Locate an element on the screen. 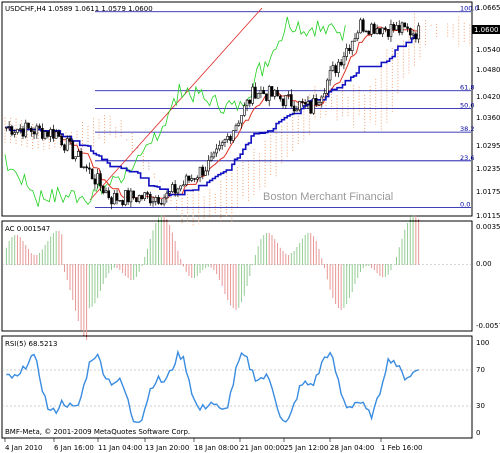 This screenshot has width=500, height=453. x-tick-label: 13 Jan 20:00 is located at coordinates (167, 448).